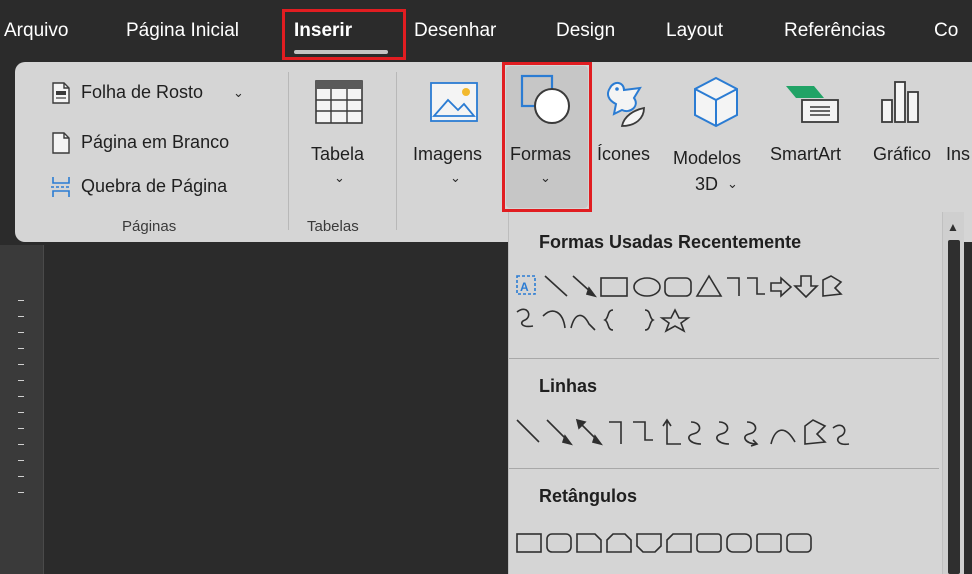 The width and height of the screenshot is (972, 574). What do you see at coordinates (155, 142) in the screenshot?
I see `pagina-em-branco-button: Página em Branco` at bounding box center [155, 142].